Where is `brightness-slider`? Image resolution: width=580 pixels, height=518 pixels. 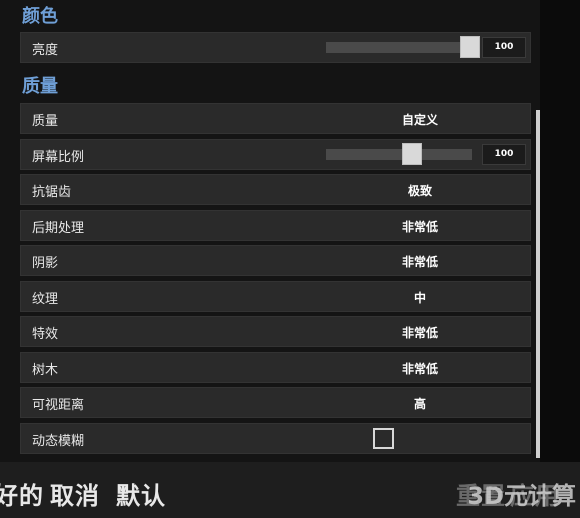
brightness-slider is located at coordinates (403, 47).